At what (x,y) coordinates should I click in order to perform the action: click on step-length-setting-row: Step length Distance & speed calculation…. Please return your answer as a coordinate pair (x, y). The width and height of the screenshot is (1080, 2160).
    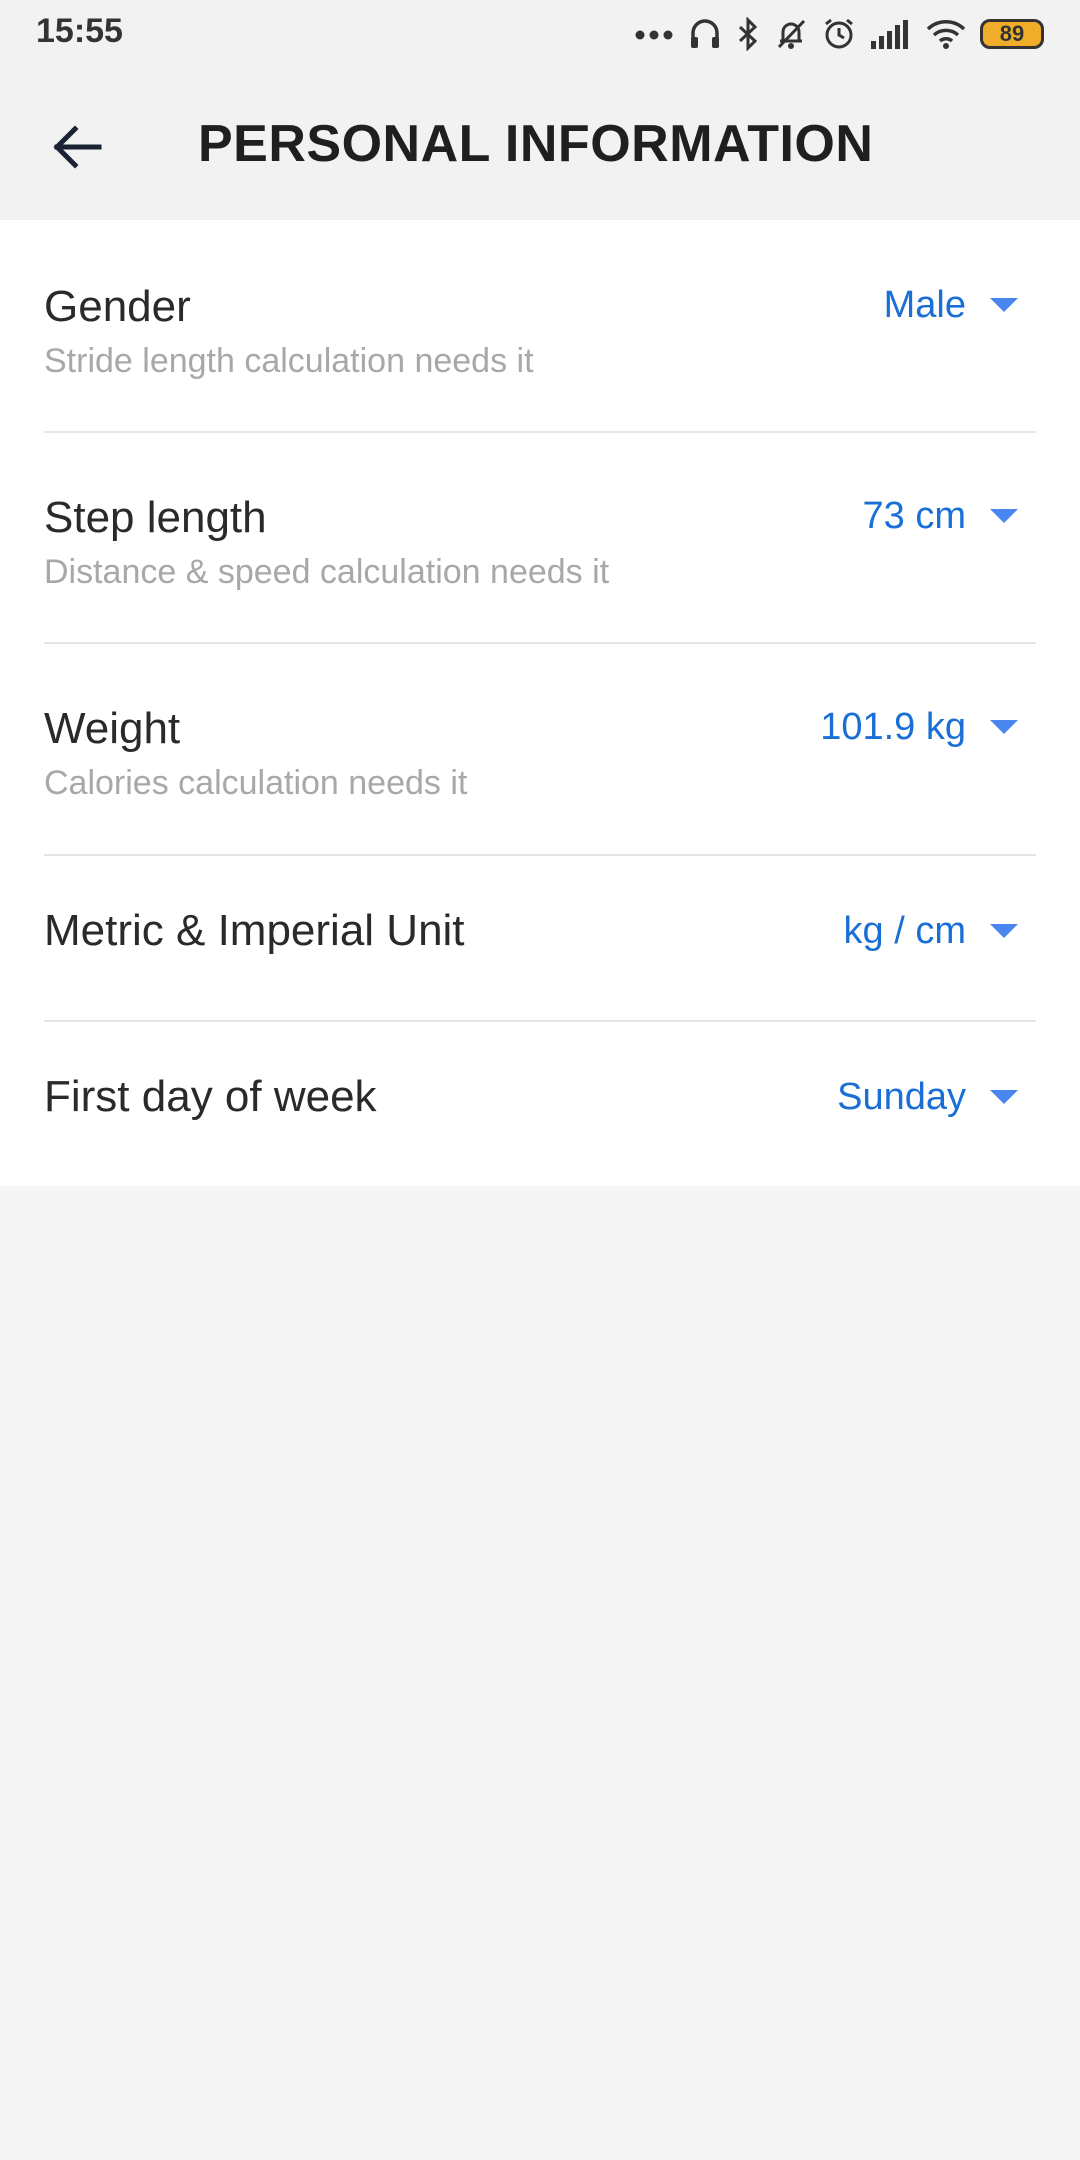
    Looking at the image, I should click on (540, 538).